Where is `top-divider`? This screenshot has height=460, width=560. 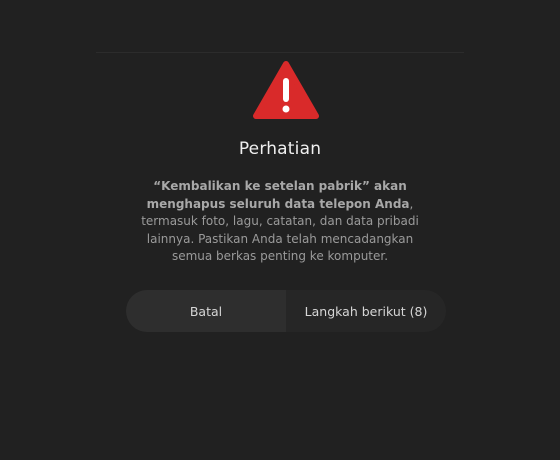 top-divider is located at coordinates (280, 52).